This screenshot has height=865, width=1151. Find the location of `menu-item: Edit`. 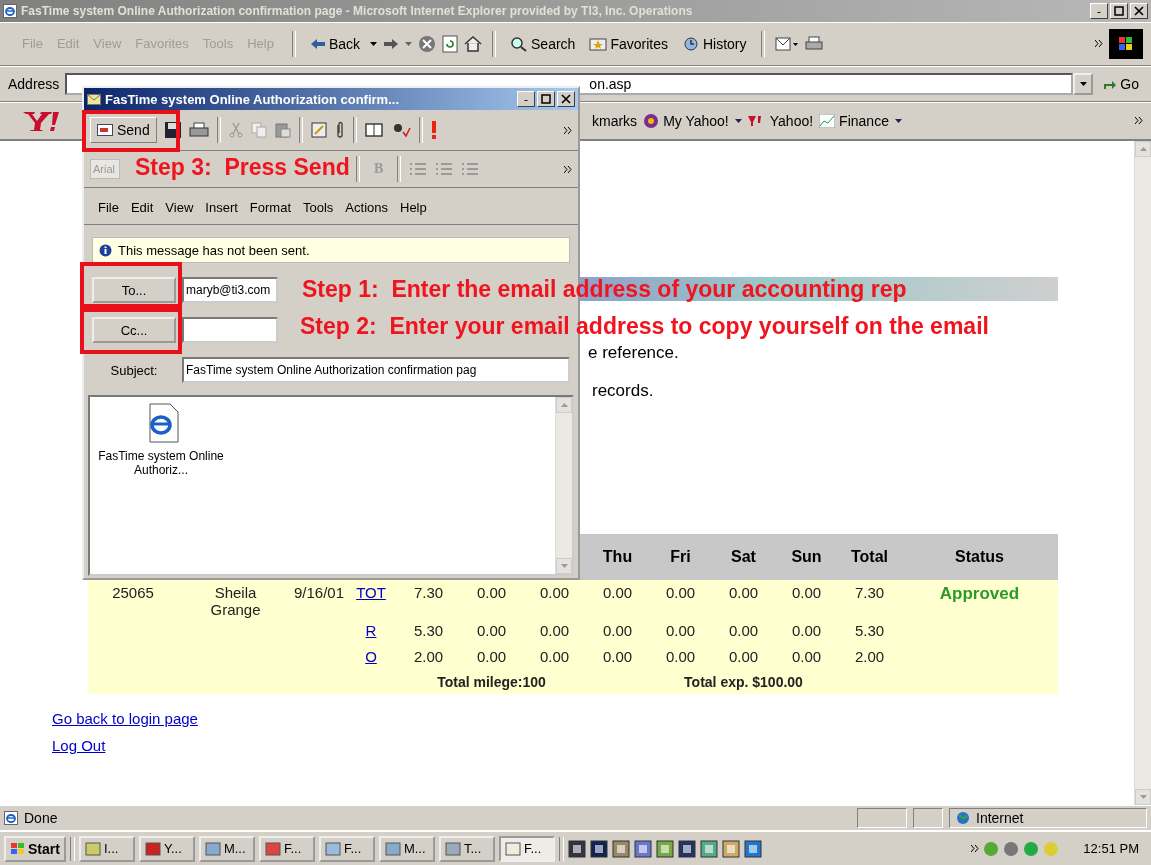

menu-item: Edit is located at coordinates (142, 207).